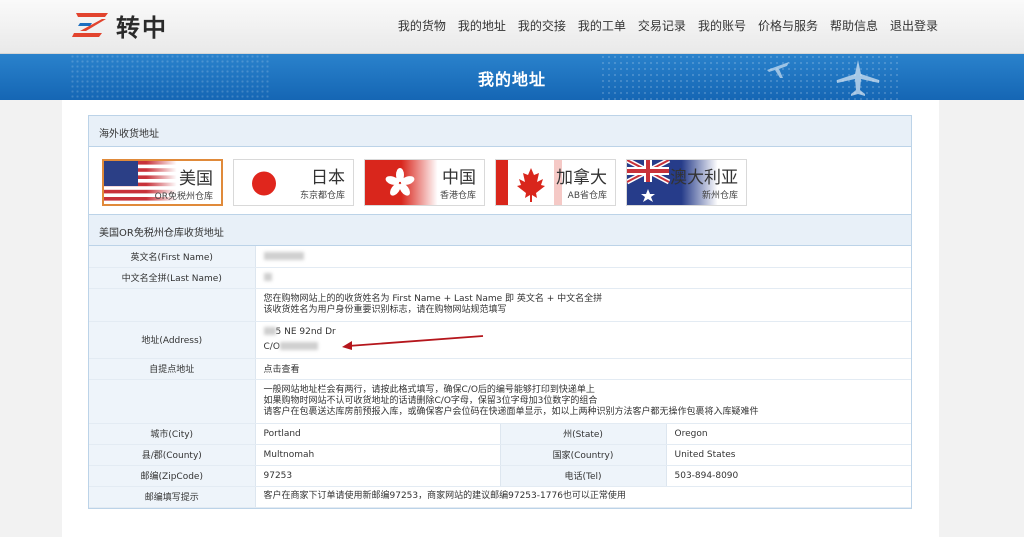 This screenshot has width=1024, height=537. What do you see at coordinates (704, 178) in the screenshot?
I see `warehouse-name: 澳大利亚` at bounding box center [704, 178].